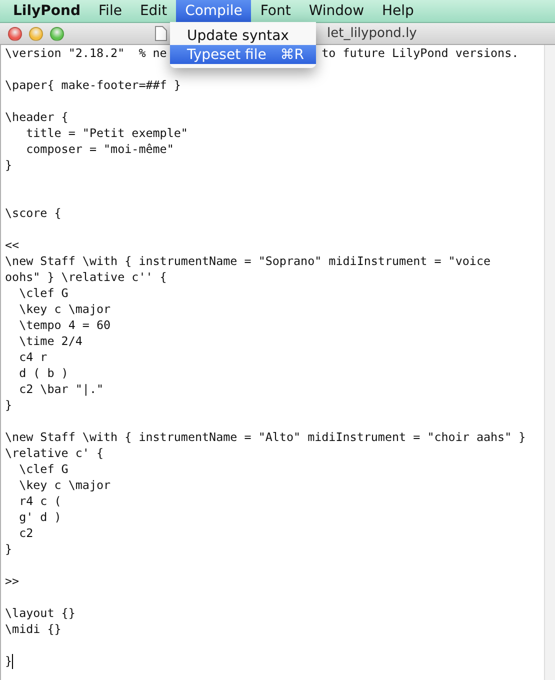  I want to click on code-line: g' d ), so click(40, 517).